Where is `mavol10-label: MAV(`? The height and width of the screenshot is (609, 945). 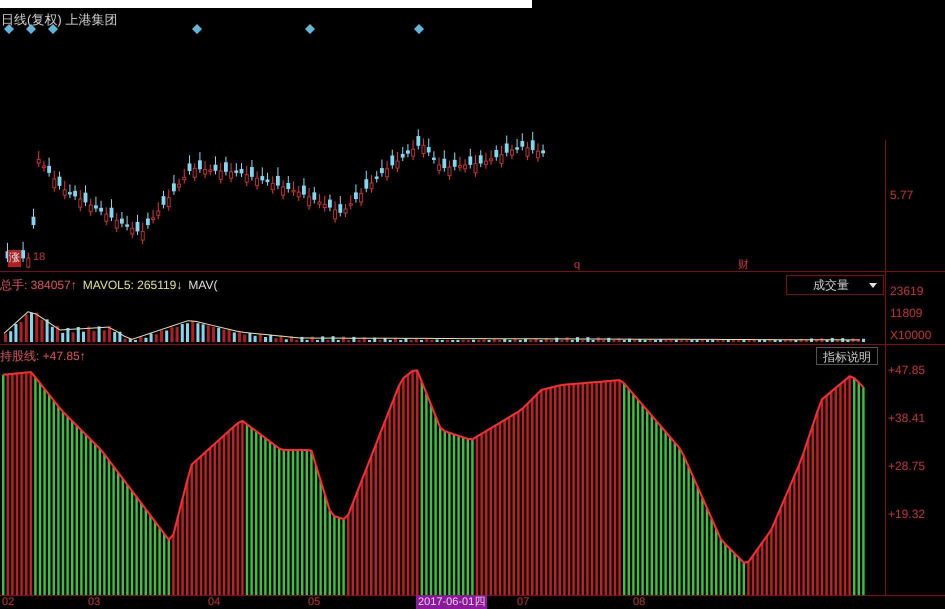
mavol10-label: MAV( is located at coordinates (203, 285).